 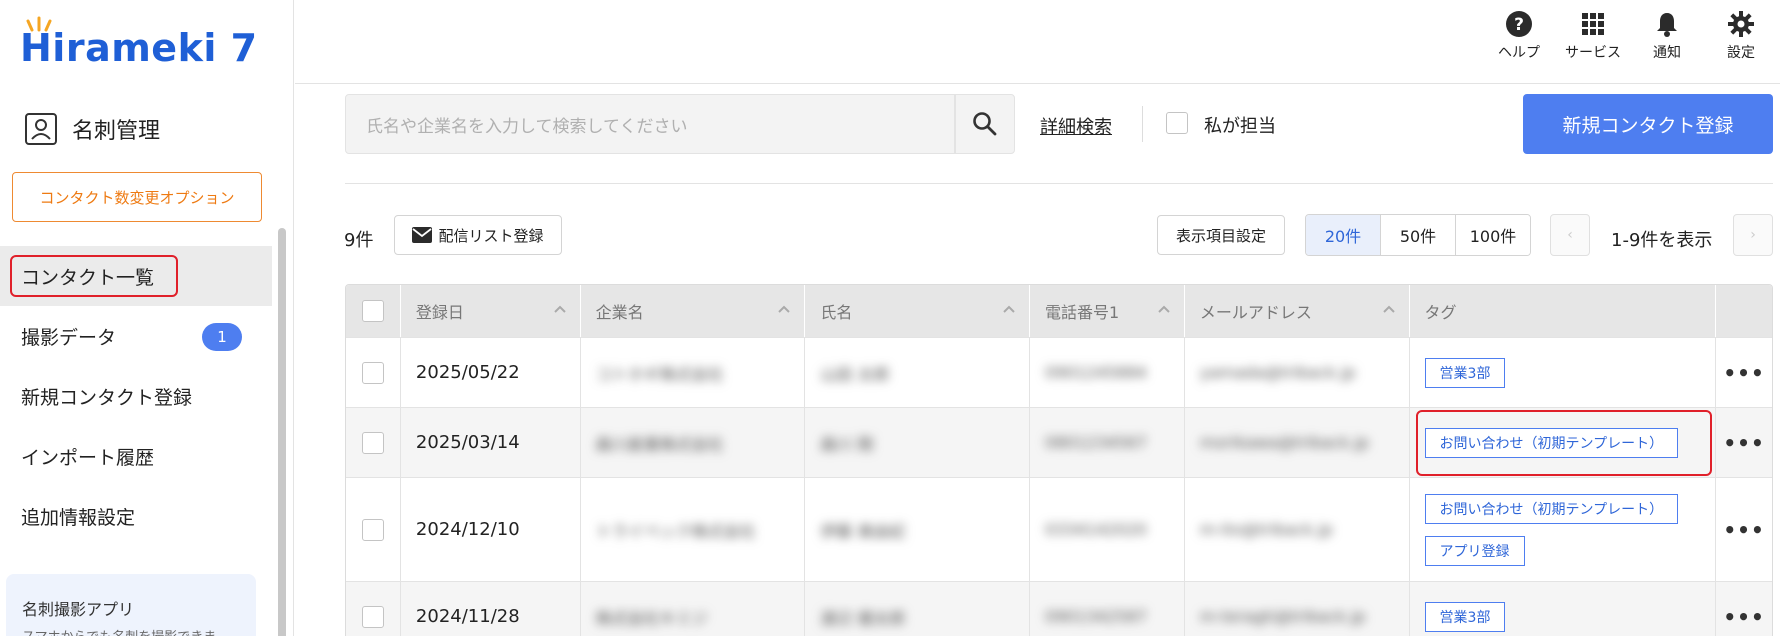 I want to click on table-header: 登録日 企業名 氏名 電話番号1 メールアドレス タグ, so click(x=1059, y=311).